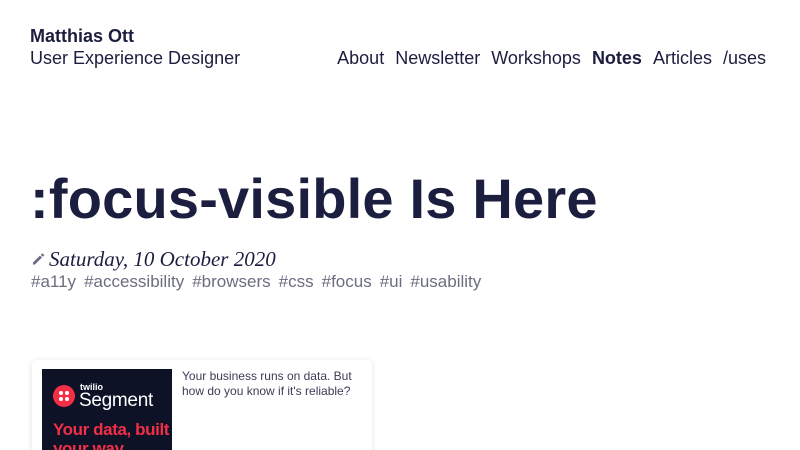 The width and height of the screenshot is (800, 450). I want to click on tag-focus: #focus, so click(347, 282).